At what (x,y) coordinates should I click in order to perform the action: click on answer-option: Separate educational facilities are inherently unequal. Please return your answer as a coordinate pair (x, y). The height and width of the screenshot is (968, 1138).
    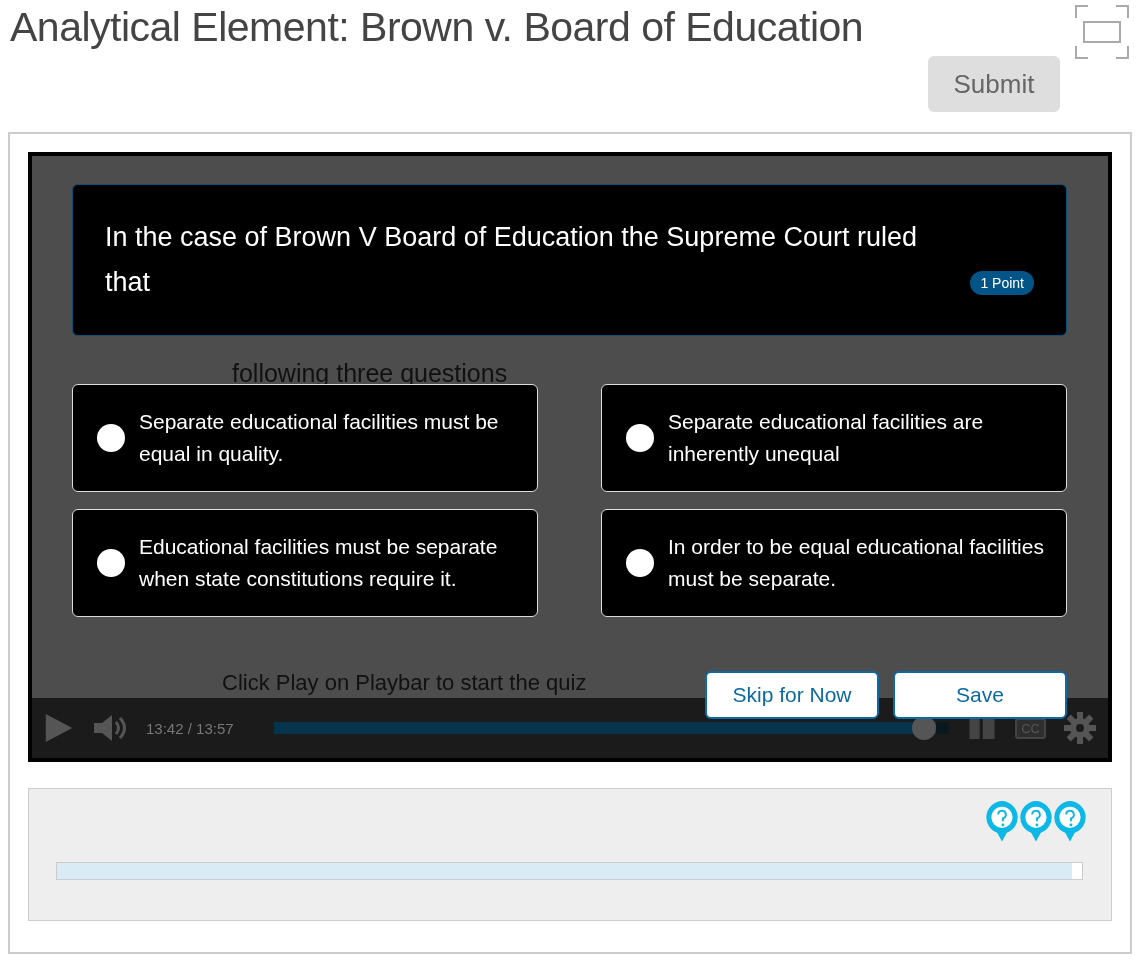
    Looking at the image, I should click on (834, 438).